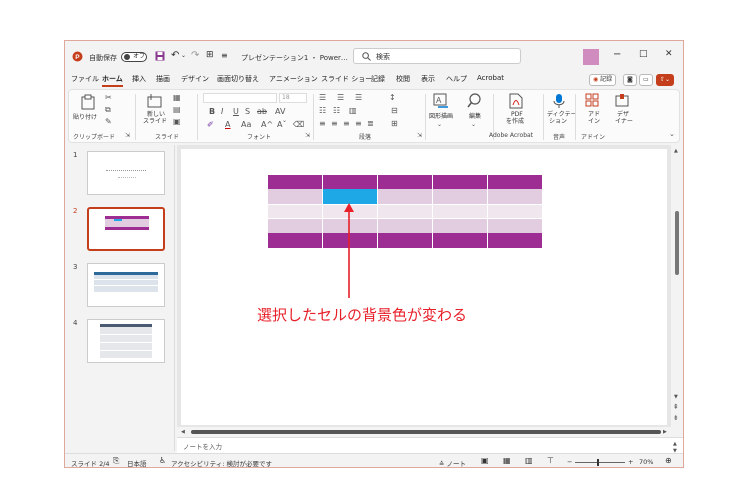 Image resolution: width=740 pixels, height=493 pixels. Describe the element at coordinates (116, 461) in the screenshot. I see `spellcheck-icon: ⎘` at that location.